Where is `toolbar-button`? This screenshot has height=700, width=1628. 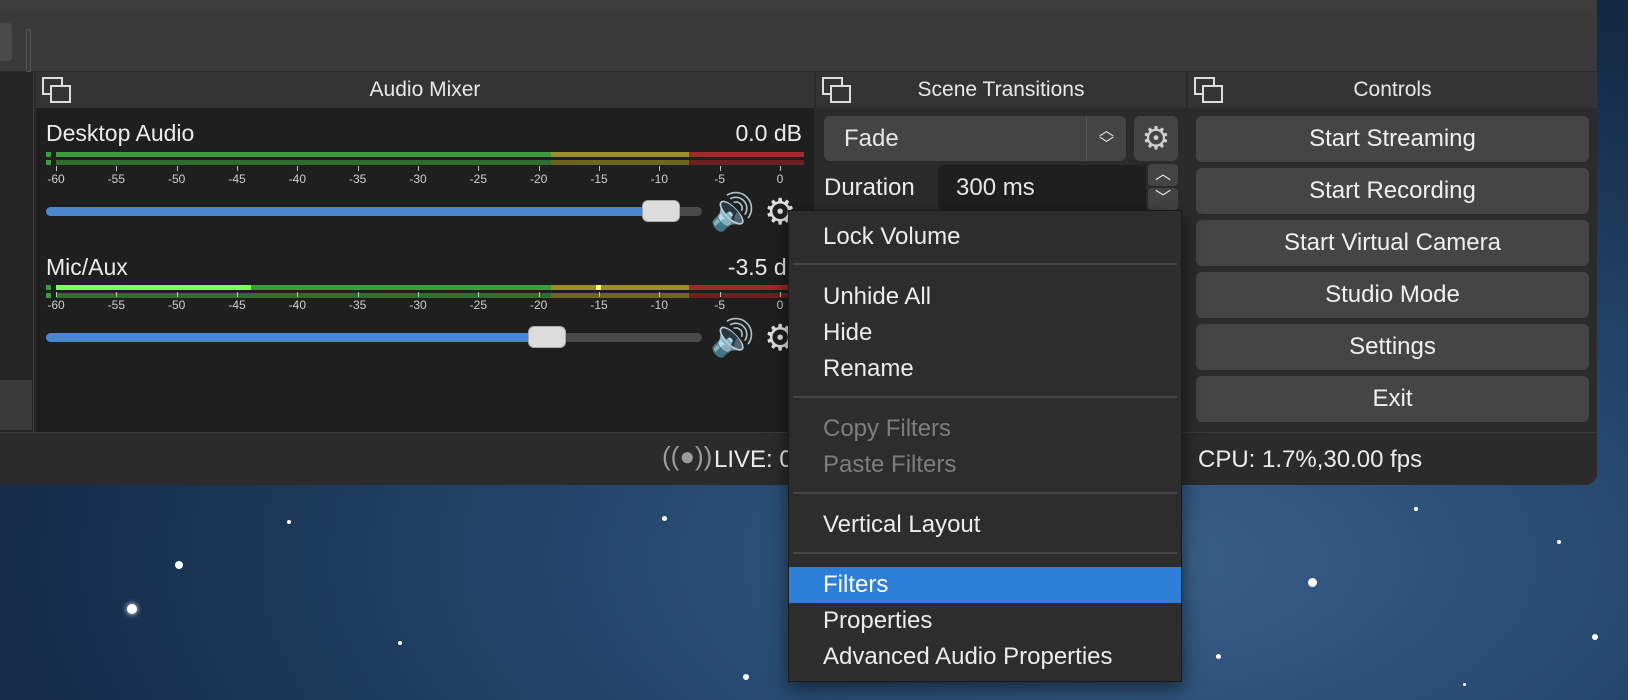 toolbar-button is located at coordinates (6, 42).